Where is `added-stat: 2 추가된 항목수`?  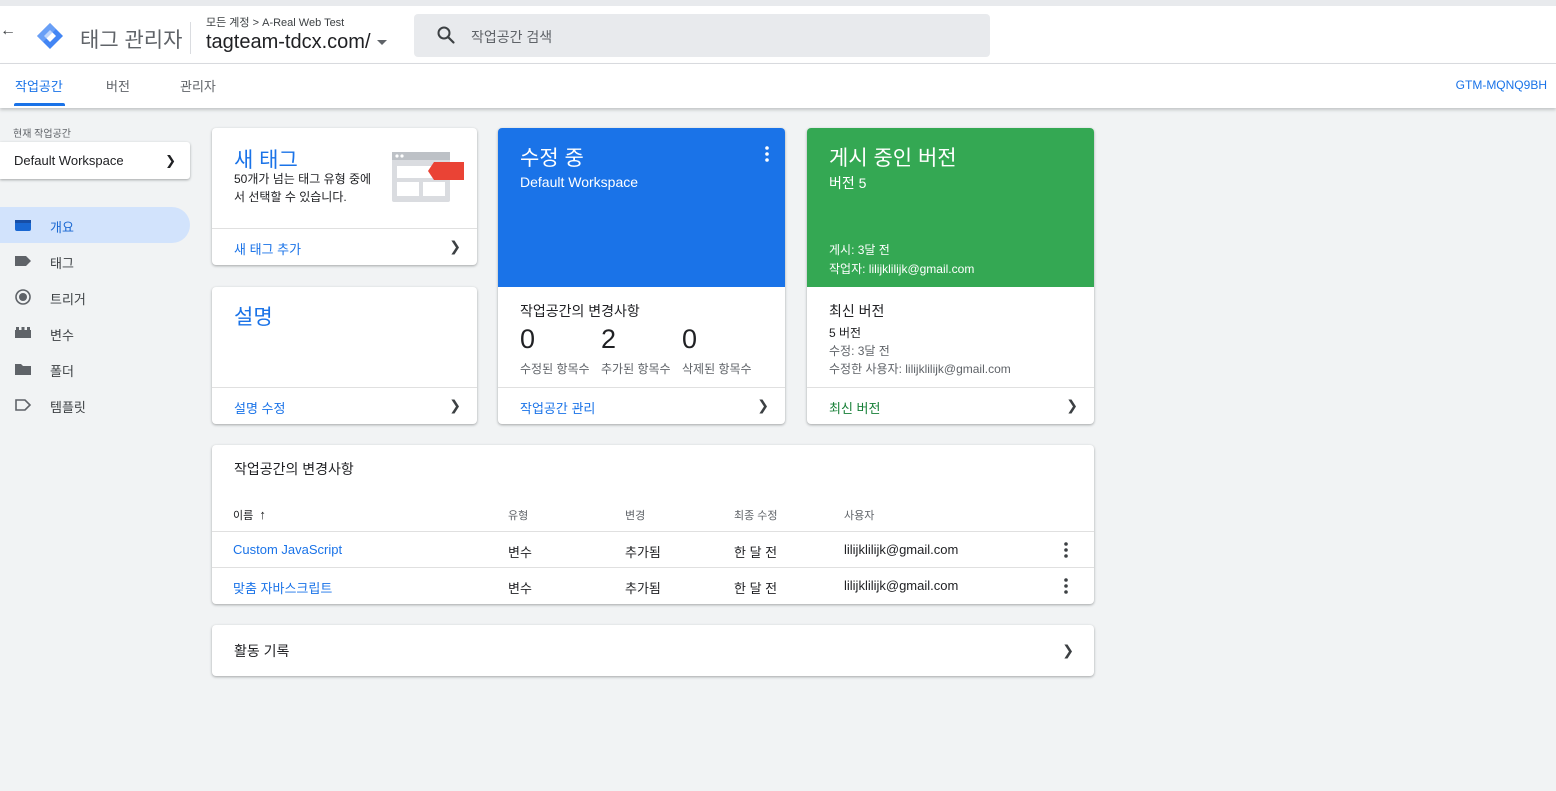
added-stat: 2 추가된 항목수 is located at coordinates (636, 350).